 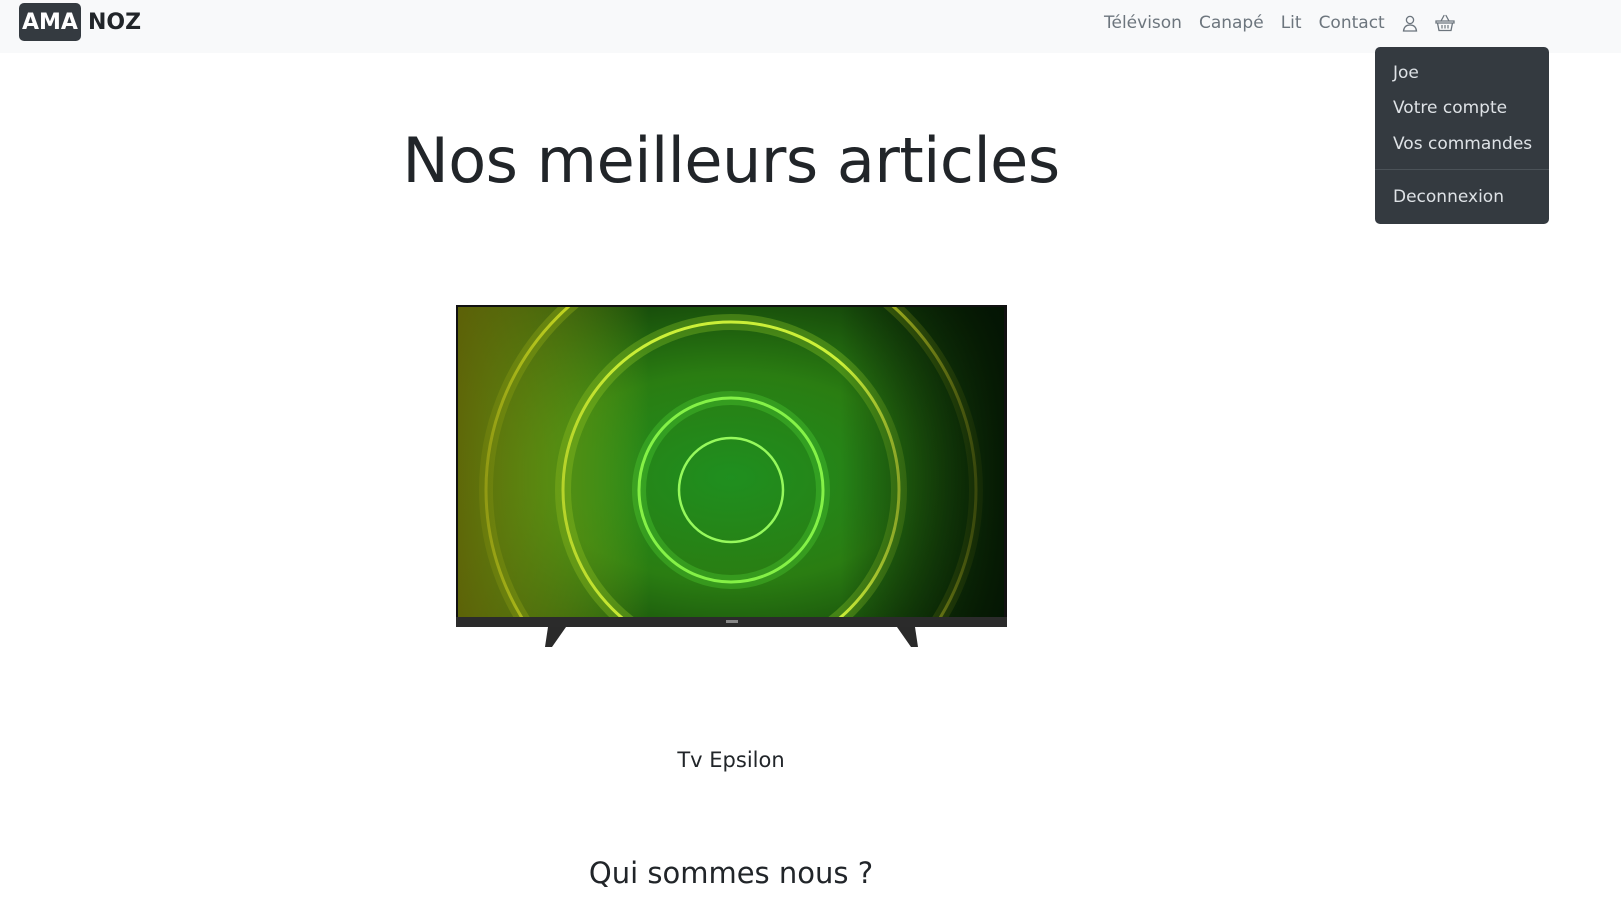 What do you see at coordinates (731, 760) in the screenshot?
I see `product-name: Tv Epsilon` at bounding box center [731, 760].